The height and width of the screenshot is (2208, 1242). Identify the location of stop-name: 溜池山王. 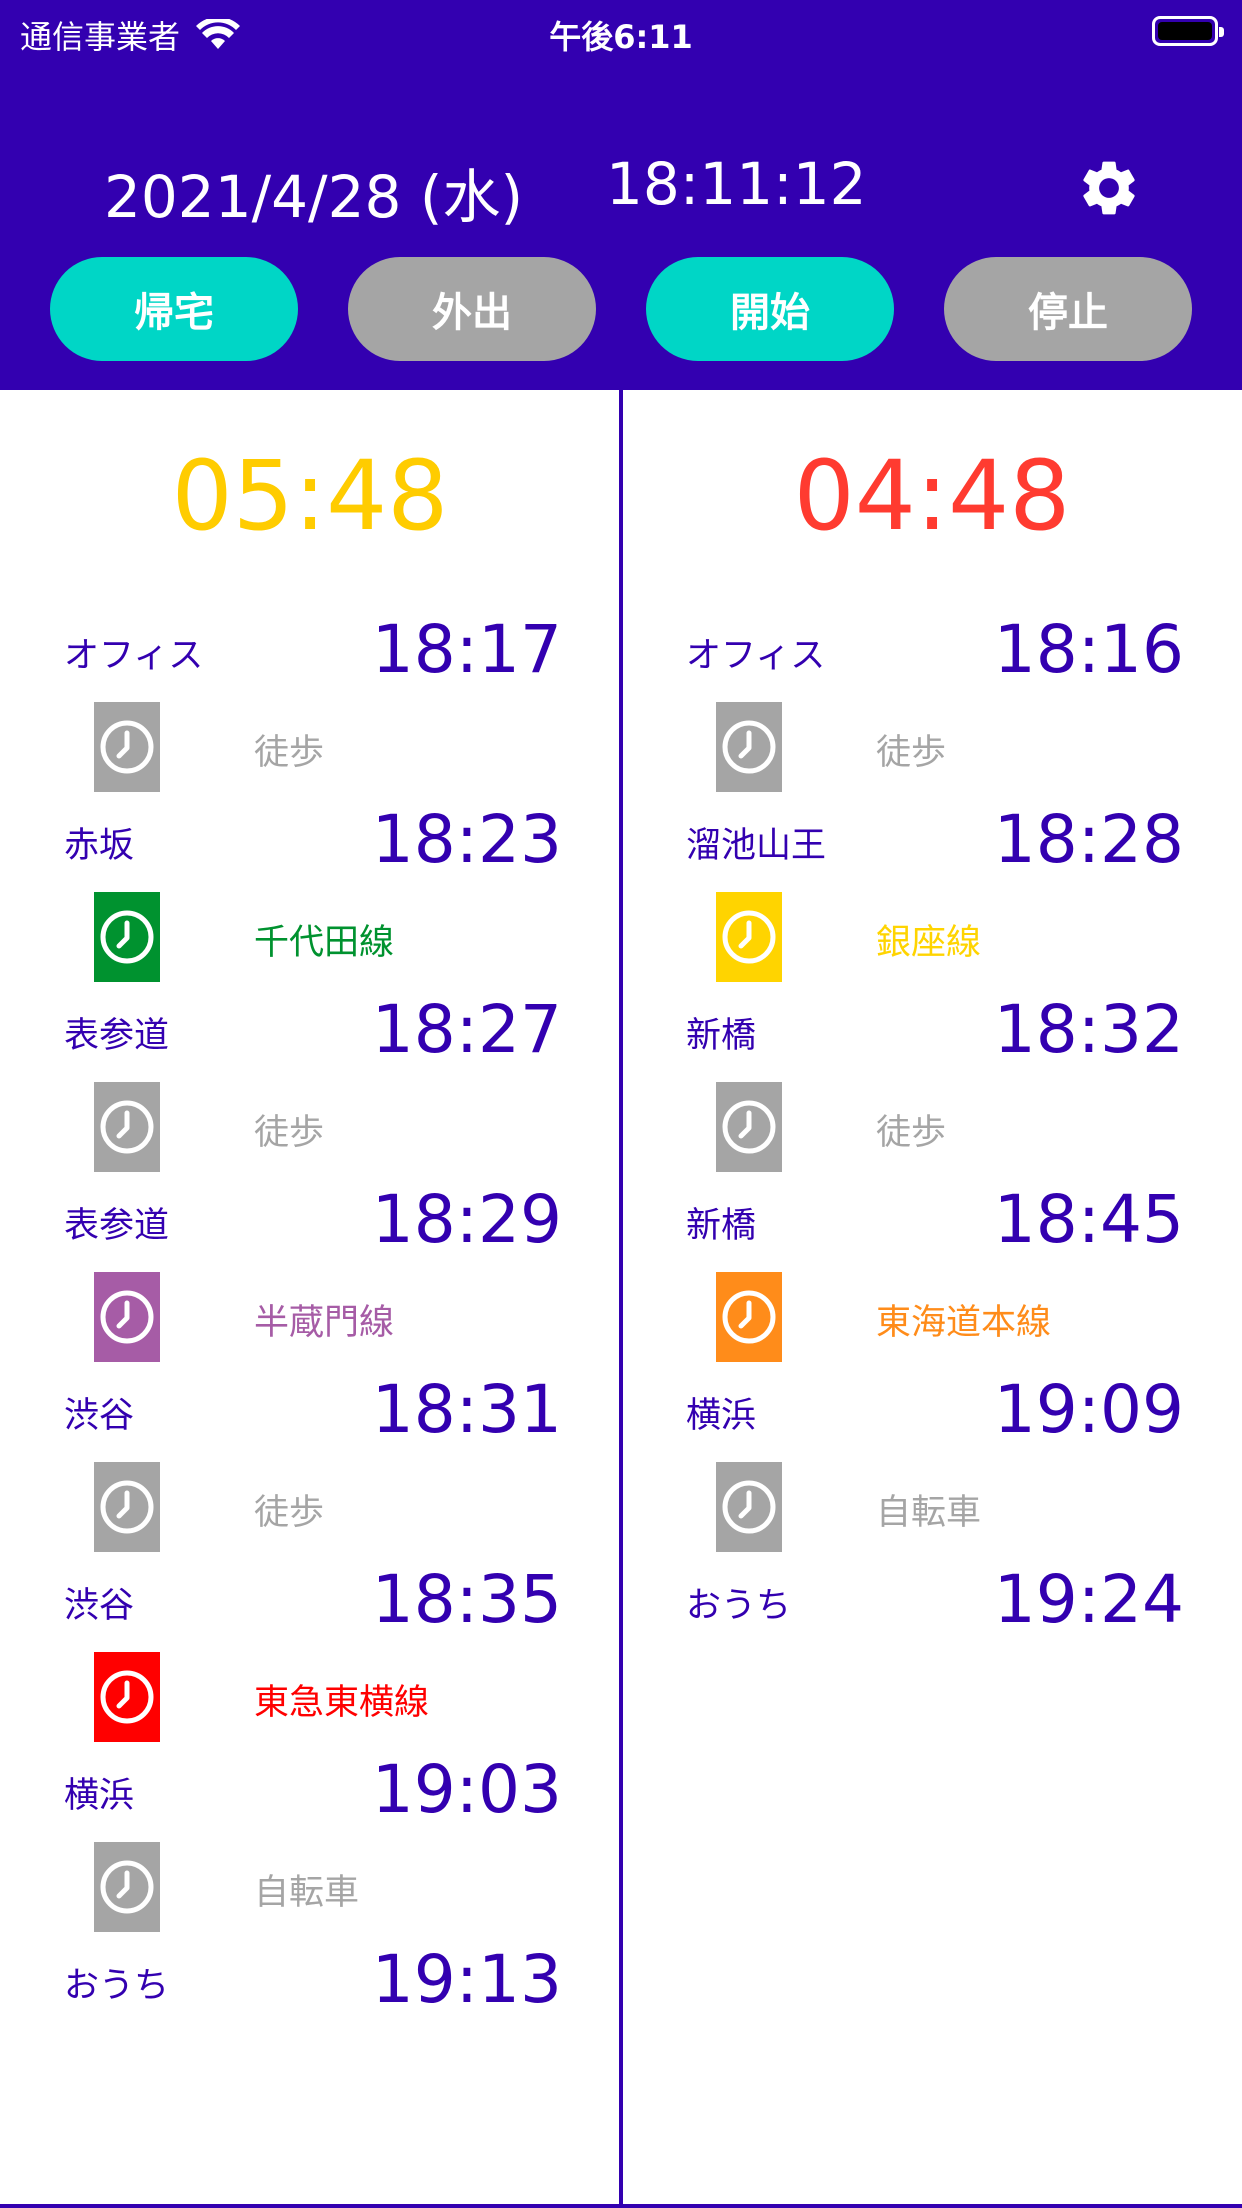
(756, 846).